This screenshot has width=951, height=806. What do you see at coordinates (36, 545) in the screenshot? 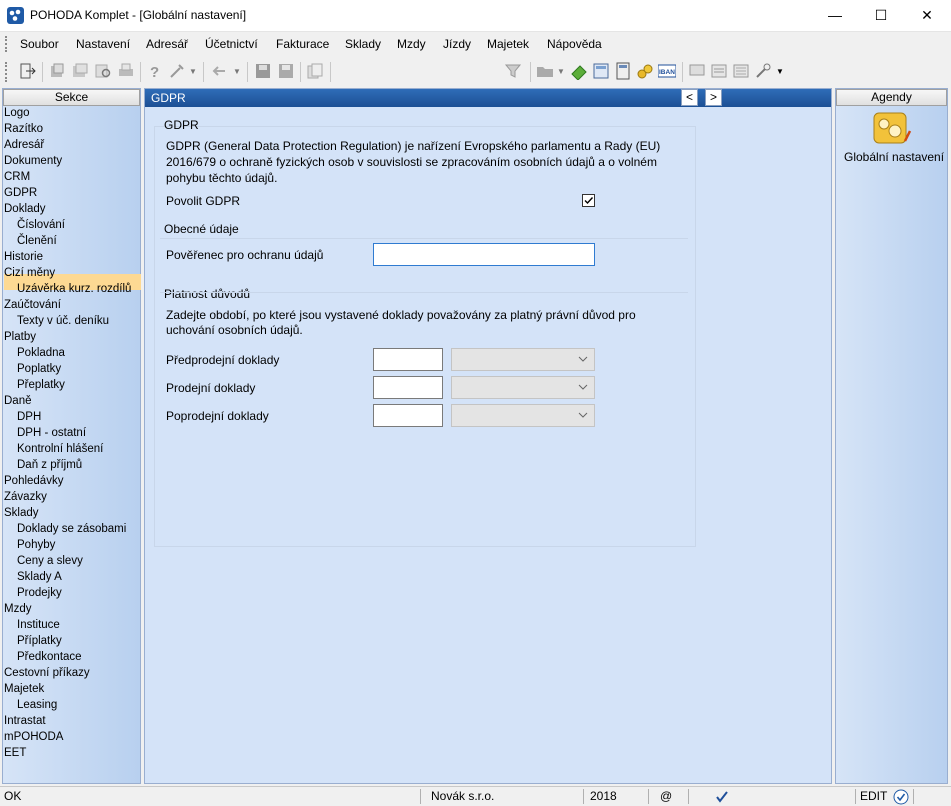
I see `sidebar-item-27: Pohyby` at bounding box center [36, 545].